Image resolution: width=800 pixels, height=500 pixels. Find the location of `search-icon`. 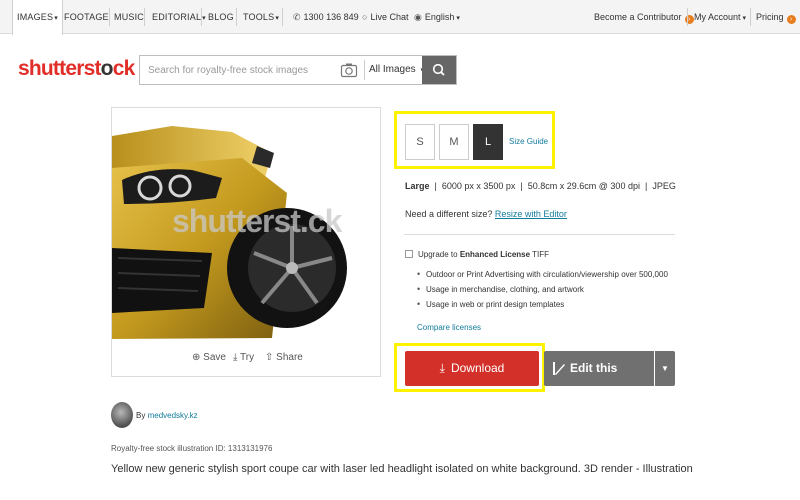

search-icon is located at coordinates (438, 69).